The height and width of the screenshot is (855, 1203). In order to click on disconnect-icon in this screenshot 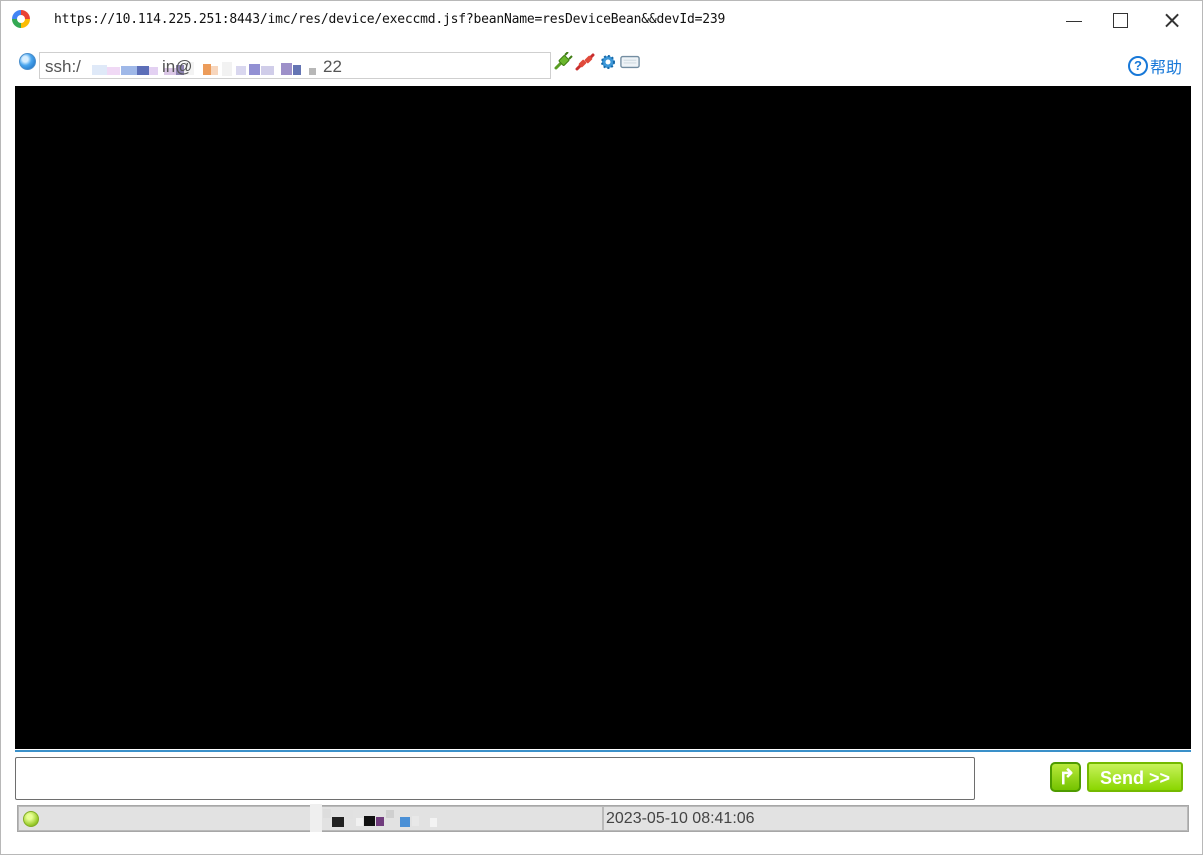, I will do `click(585, 62)`.